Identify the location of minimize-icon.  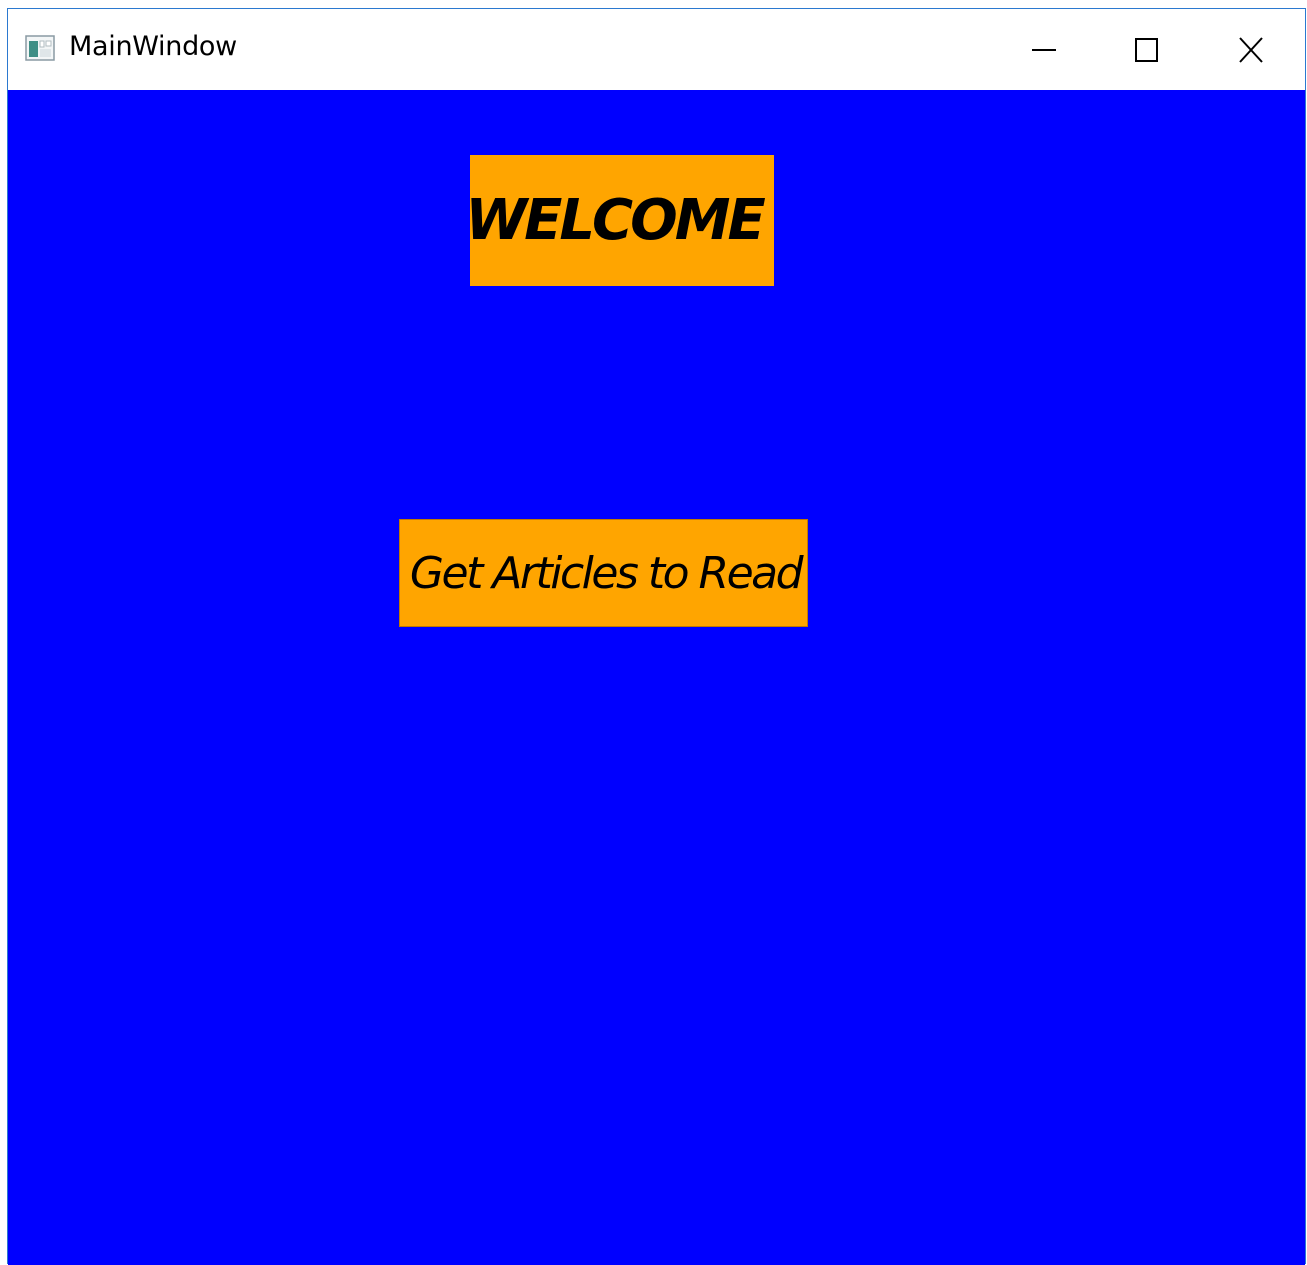
(1044, 49).